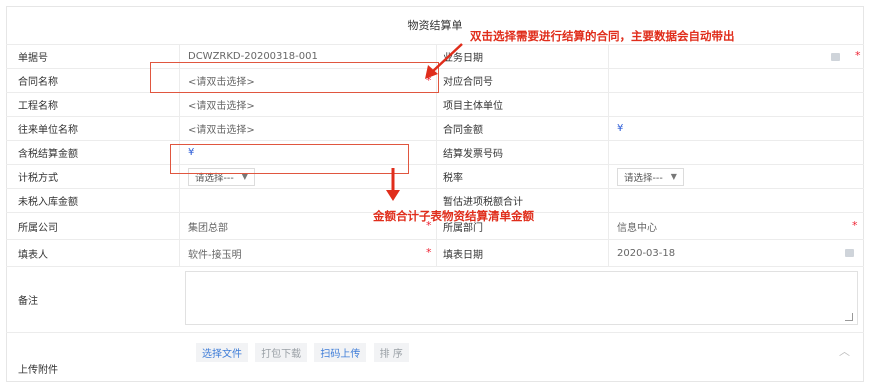  What do you see at coordinates (38, 178) in the screenshot?
I see `label-tax-method: 计税方式` at bounding box center [38, 178].